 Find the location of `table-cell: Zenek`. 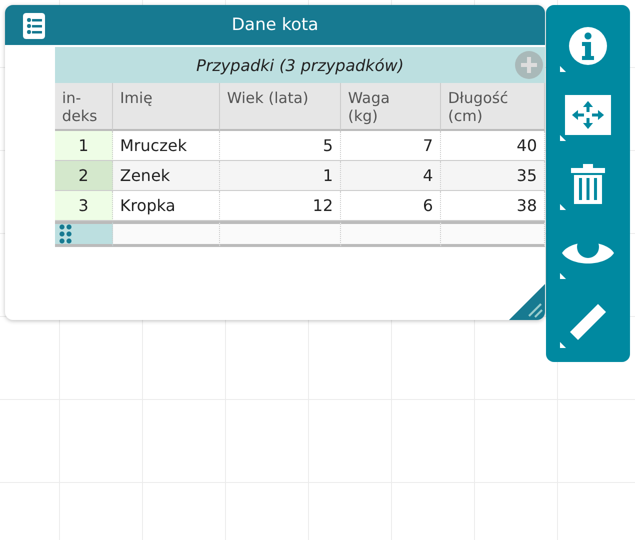

table-cell: Zenek is located at coordinates (166, 176).